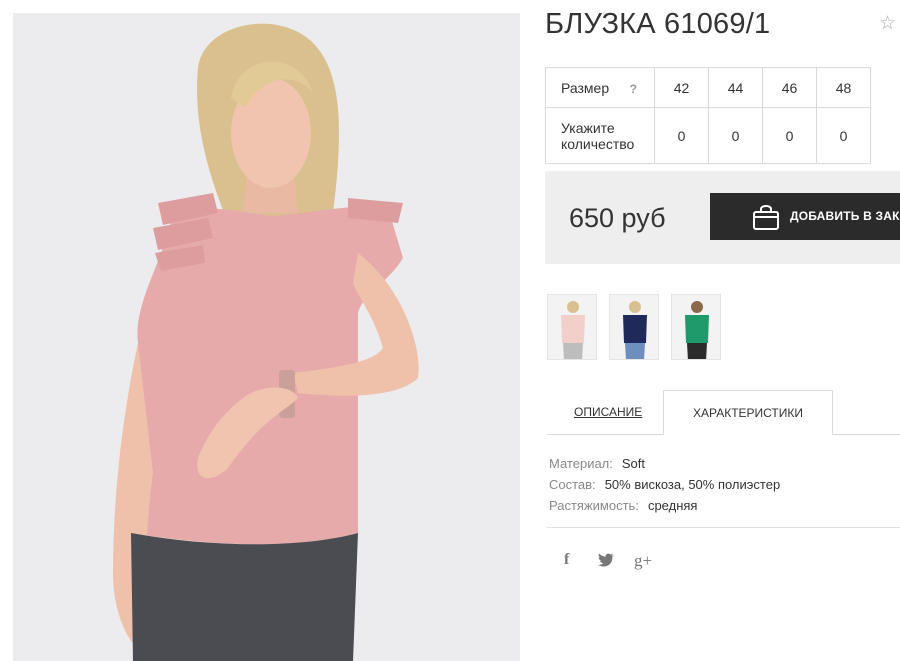 The width and height of the screenshot is (900, 661). I want to click on spec-key: Состав:, so click(572, 484).